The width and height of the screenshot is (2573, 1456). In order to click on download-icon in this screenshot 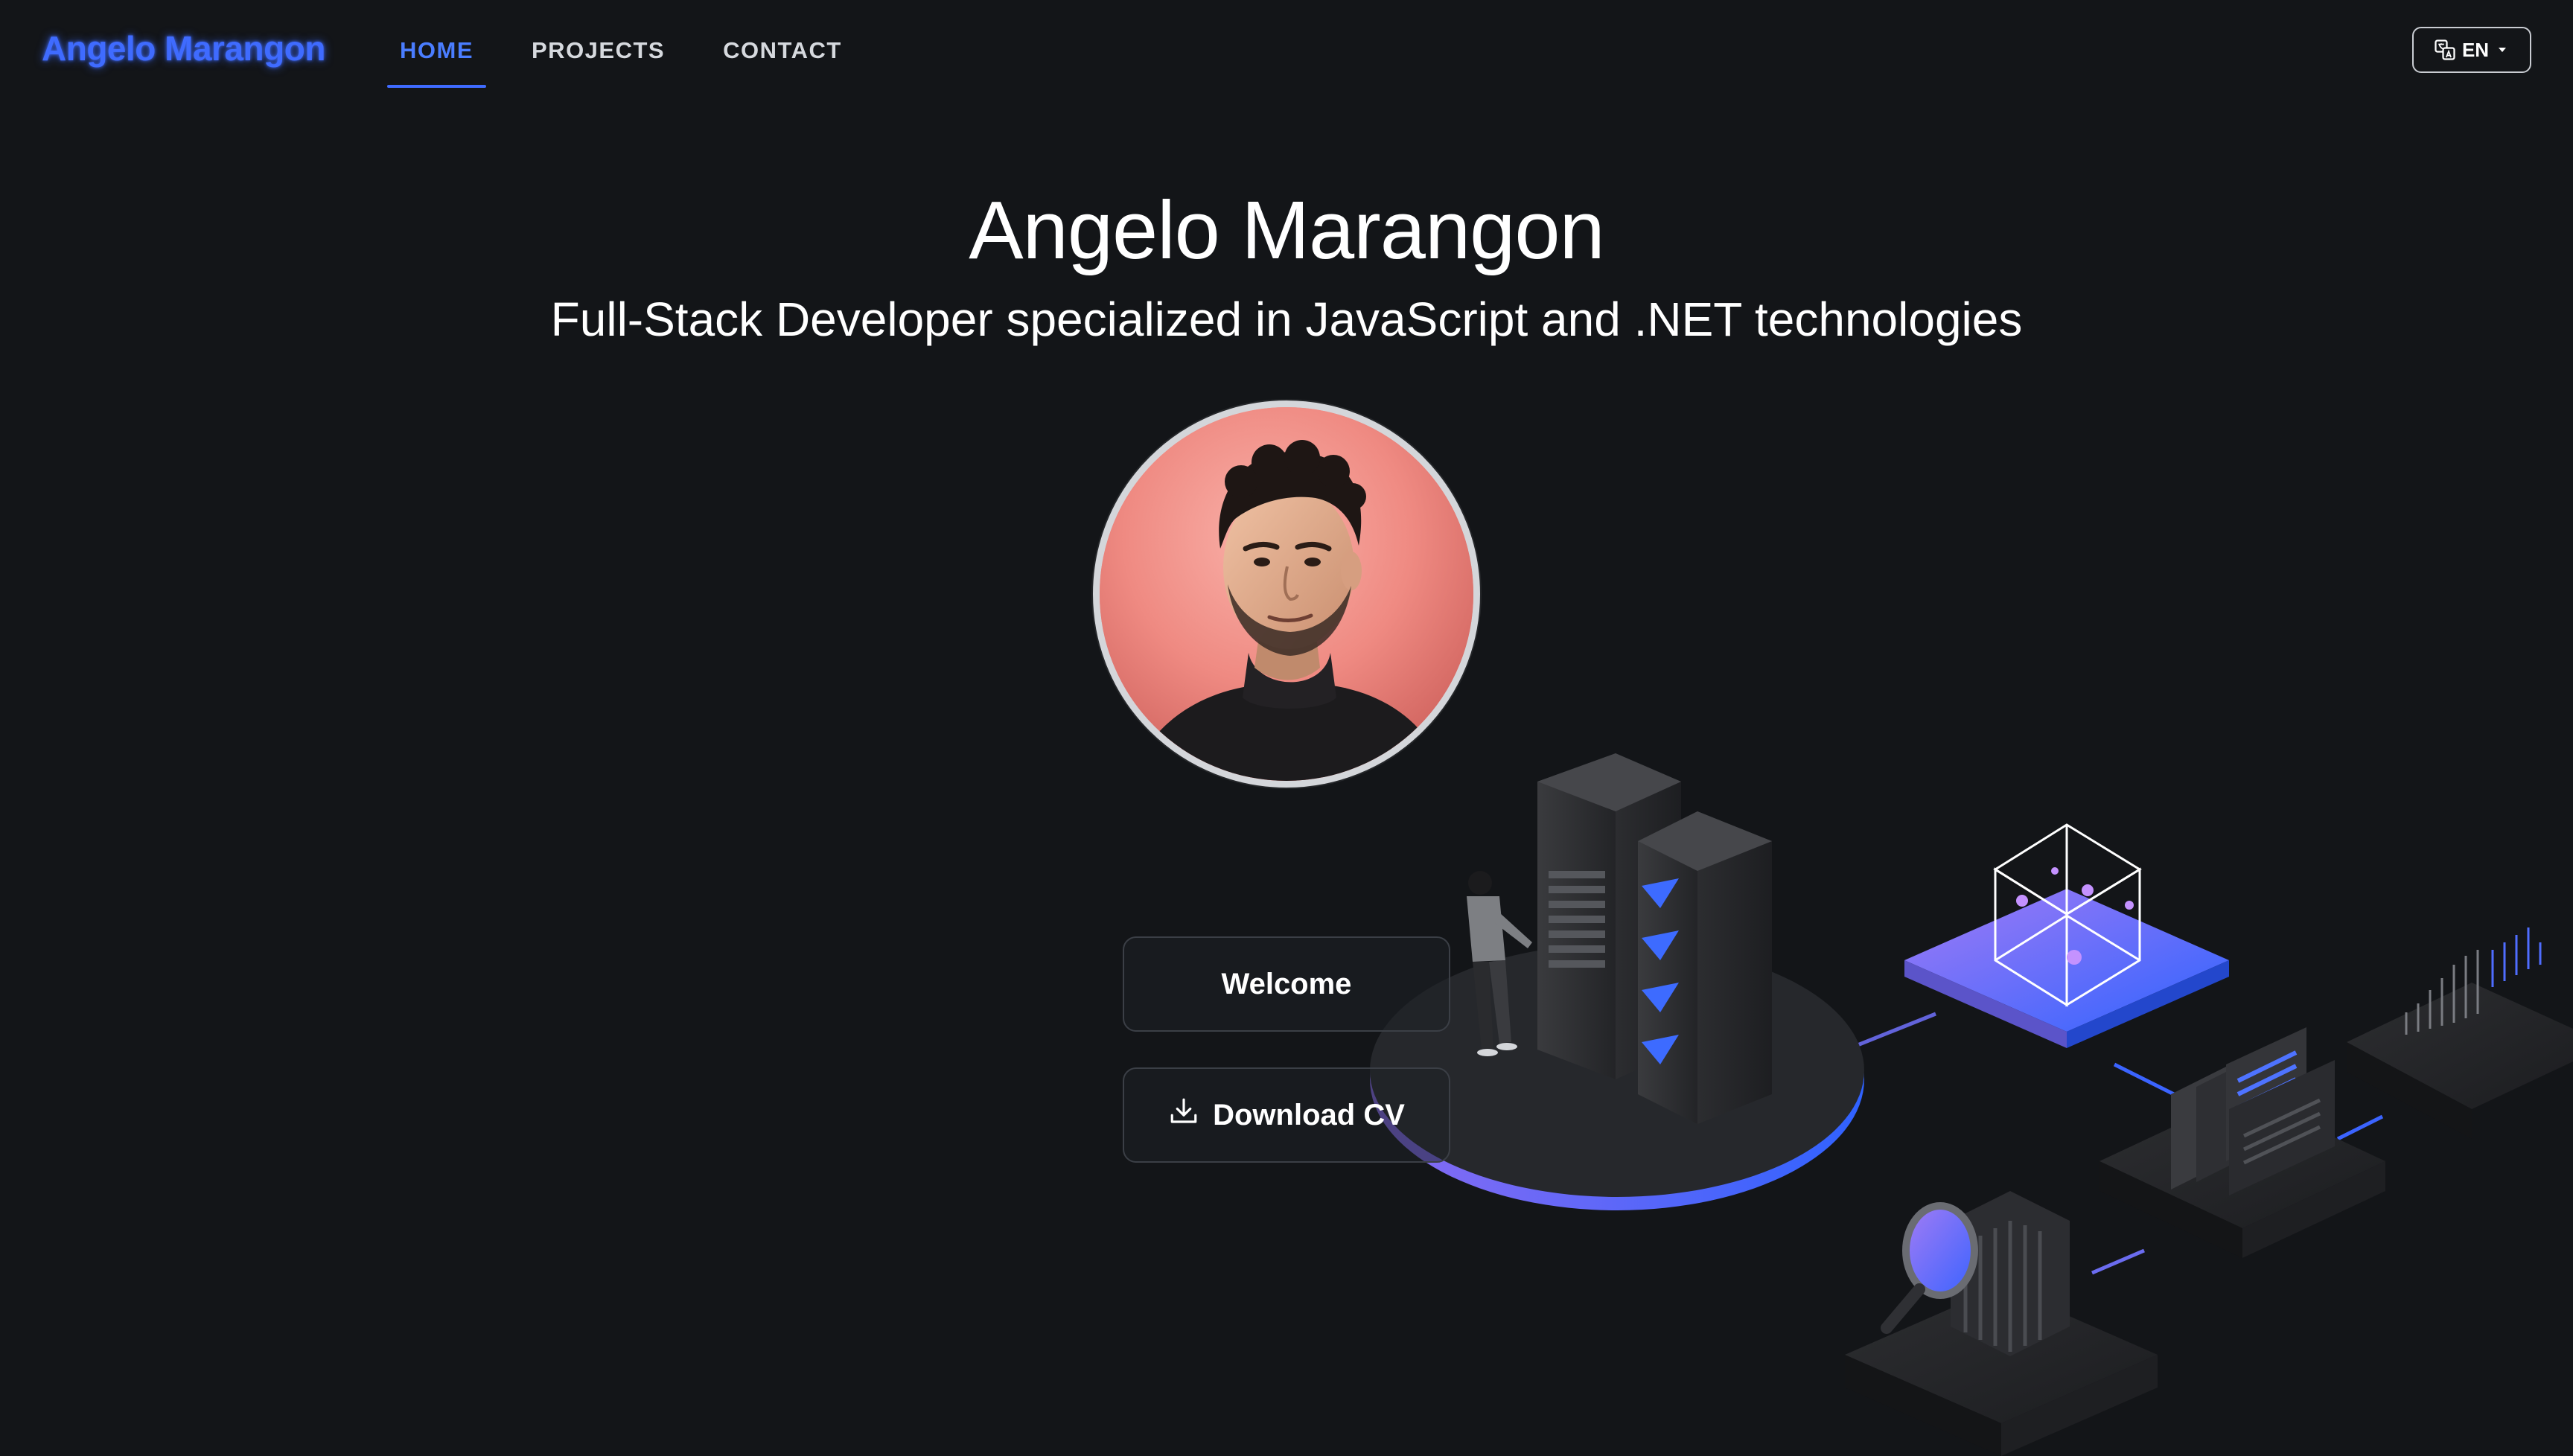, I will do `click(1183, 1115)`.